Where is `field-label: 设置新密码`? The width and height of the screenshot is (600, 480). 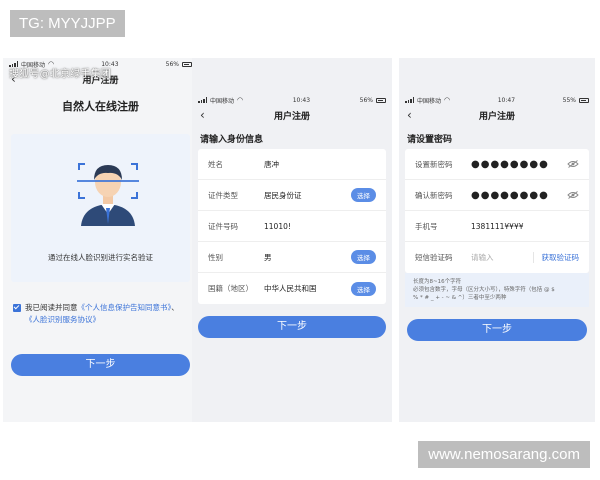
field-label: 设置新密码 is located at coordinates (434, 164).